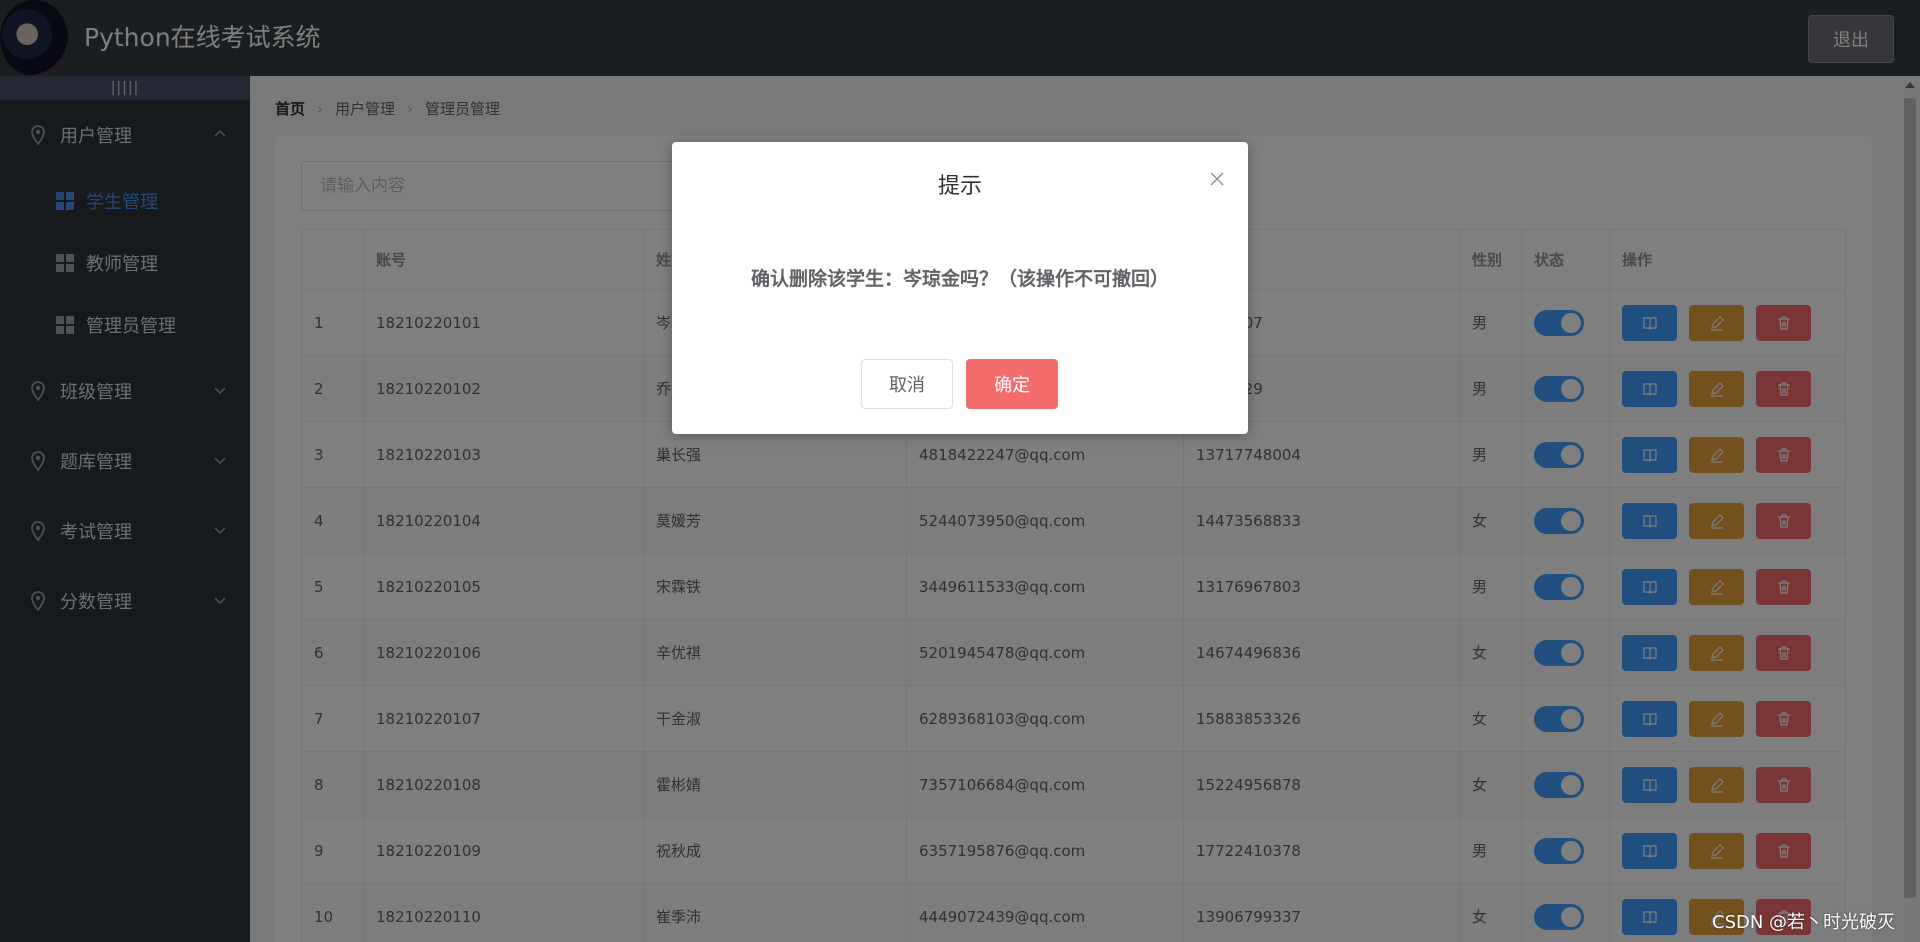 Image resolution: width=1920 pixels, height=942 pixels. Describe the element at coordinates (959, 279) in the screenshot. I see `dialog-message: 确认删除该学生：岑琼金吗？（该操作不可撤回）` at that location.